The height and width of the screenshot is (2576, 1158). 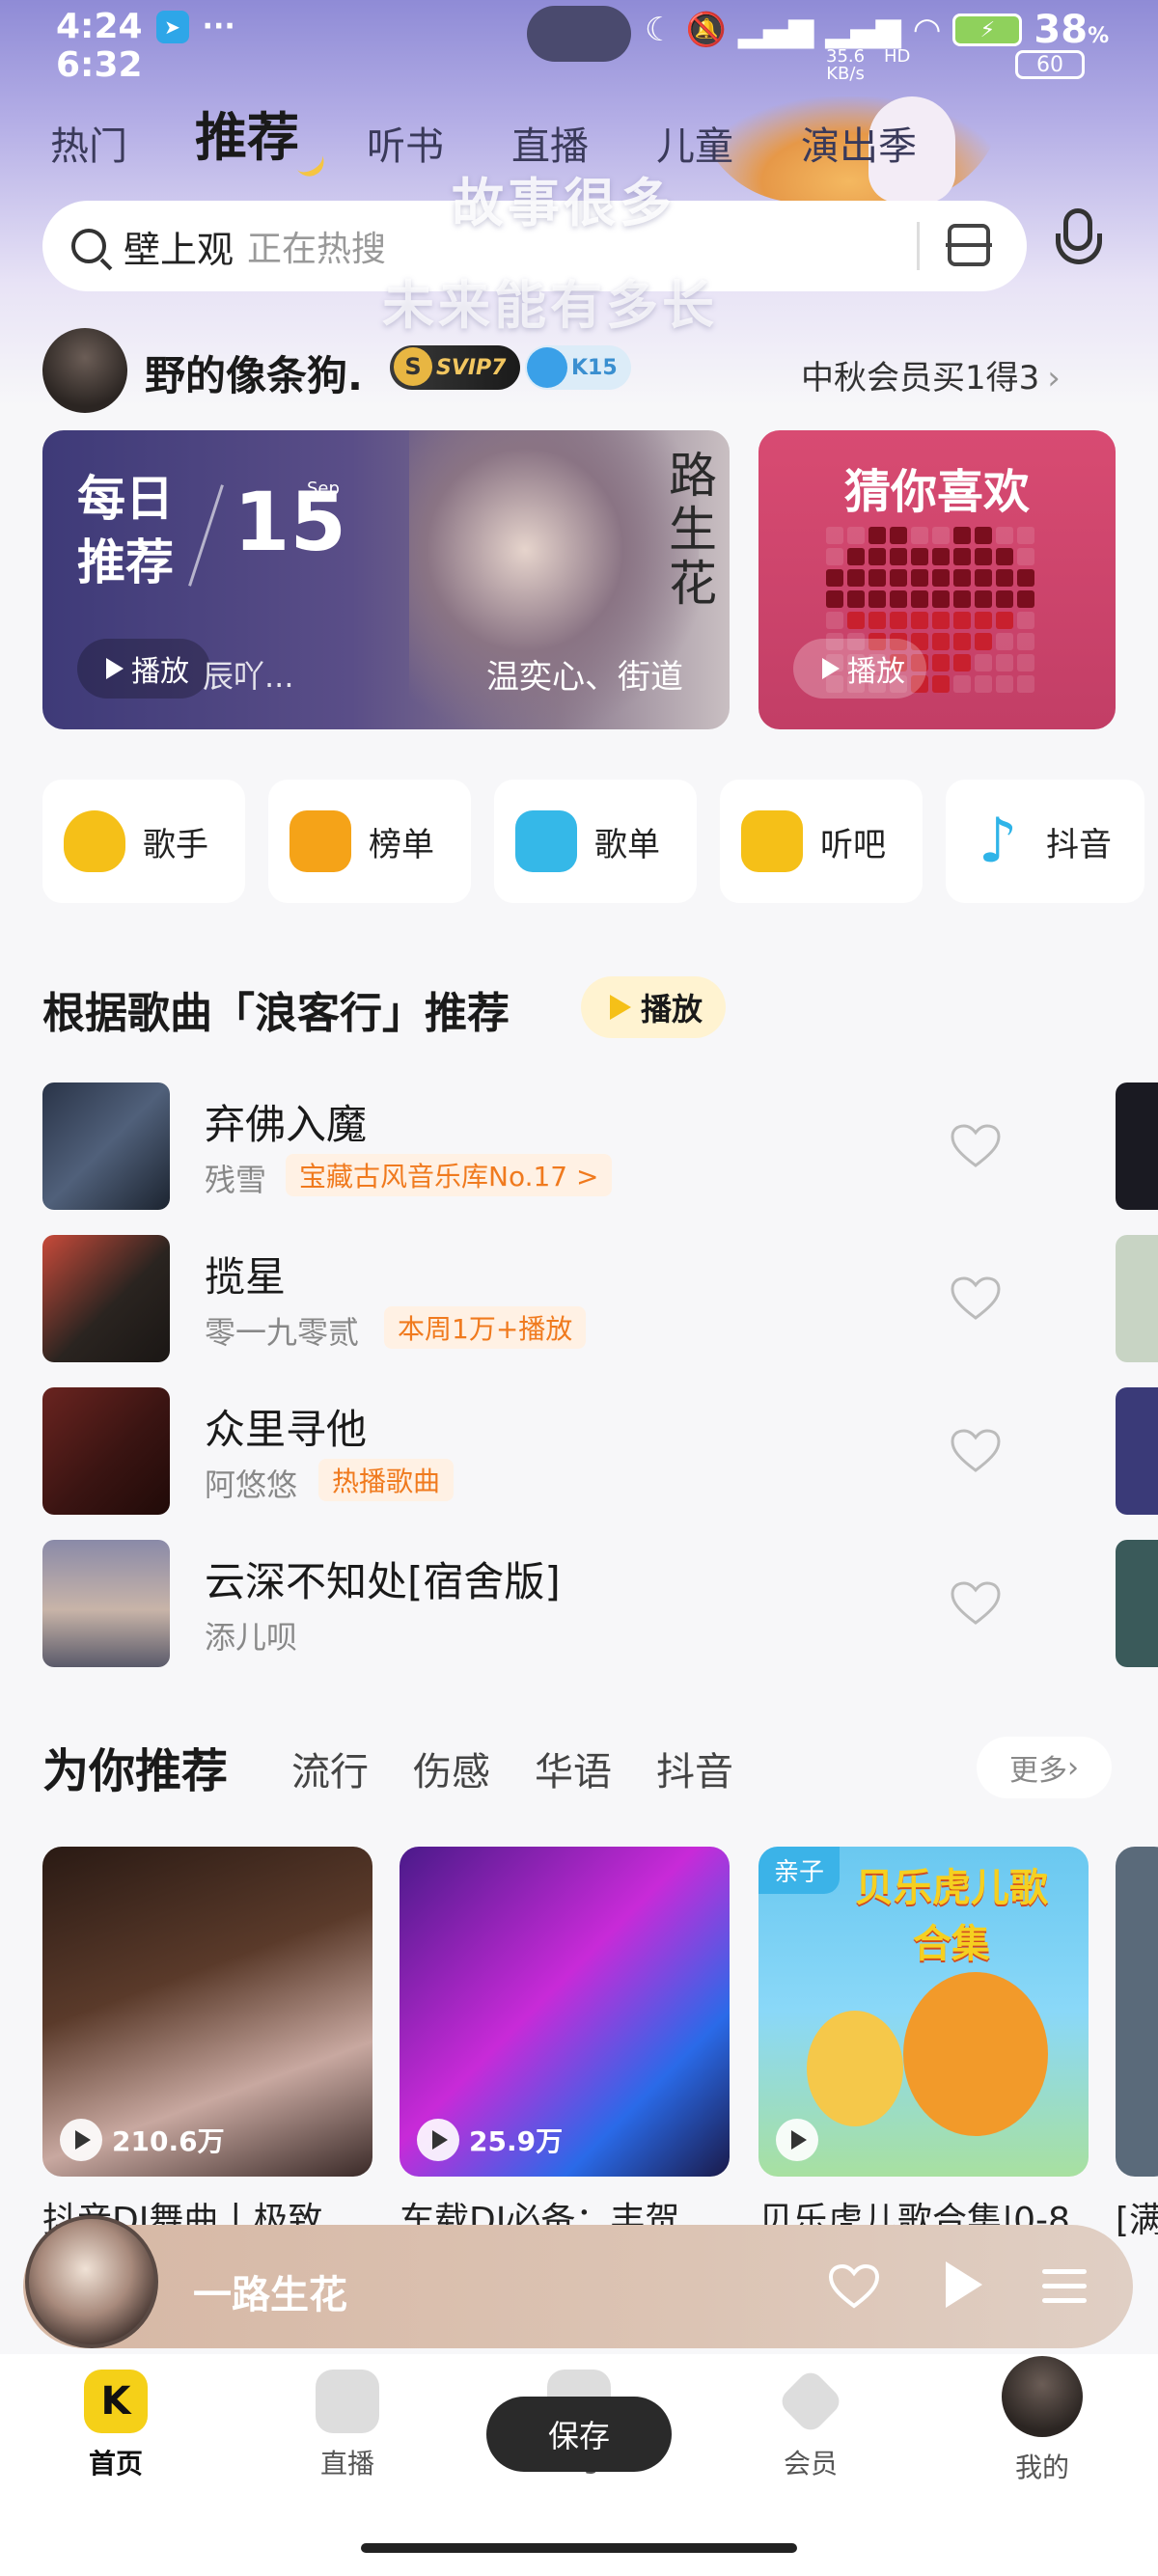 I want to click on battery-percent: 38%, so click(x=1072, y=30).